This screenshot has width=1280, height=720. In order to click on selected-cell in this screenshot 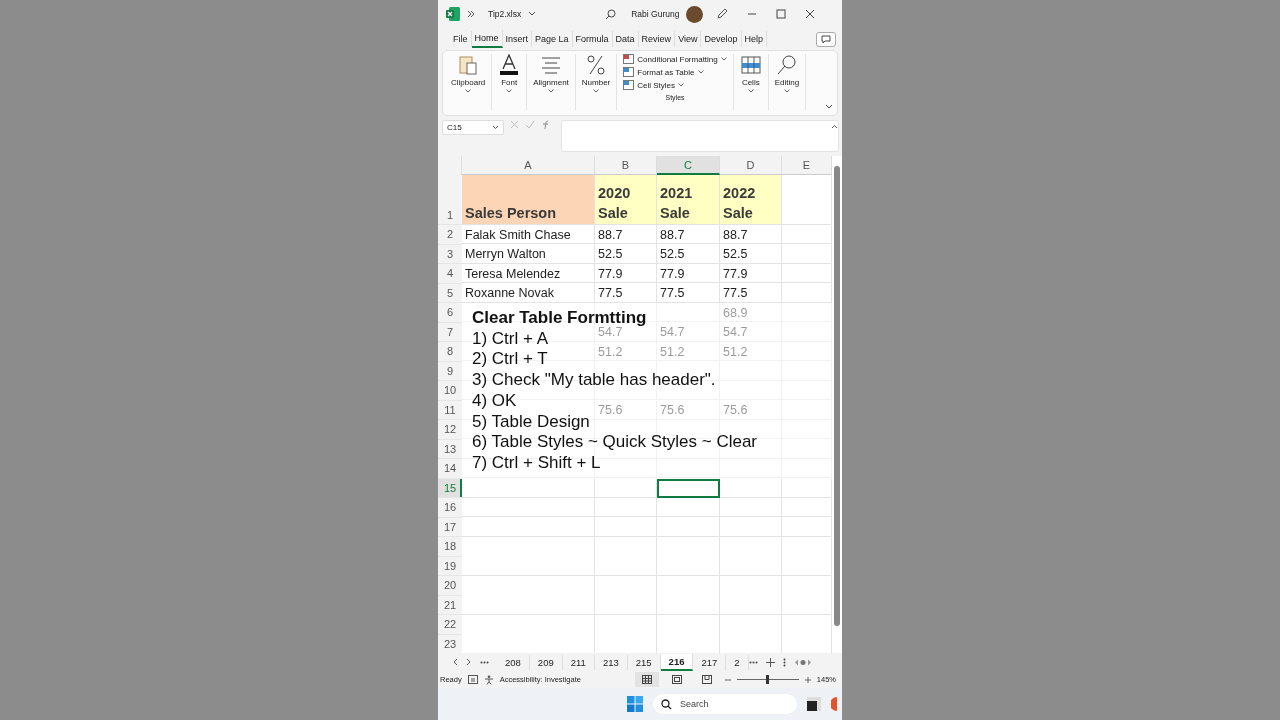, I will do `click(688, 488)`.